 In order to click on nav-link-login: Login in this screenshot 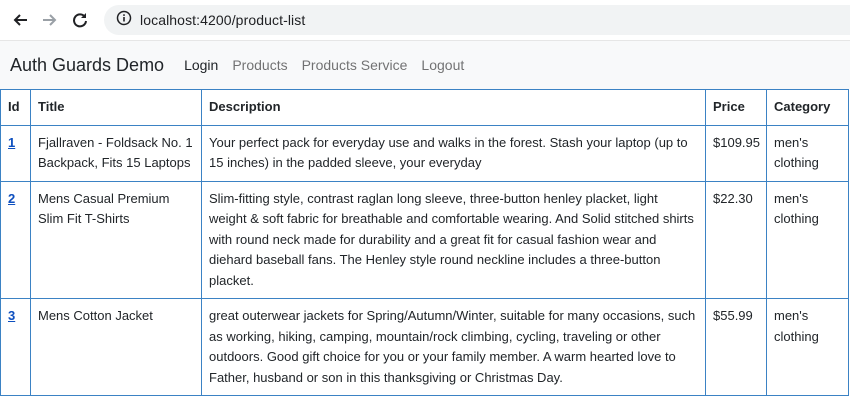, I will do `click(201, 65)`.